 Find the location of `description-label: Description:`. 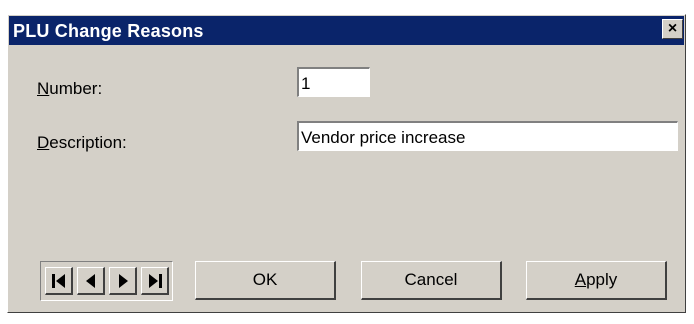

description-label: Description: is located at coordinates (82, 142).